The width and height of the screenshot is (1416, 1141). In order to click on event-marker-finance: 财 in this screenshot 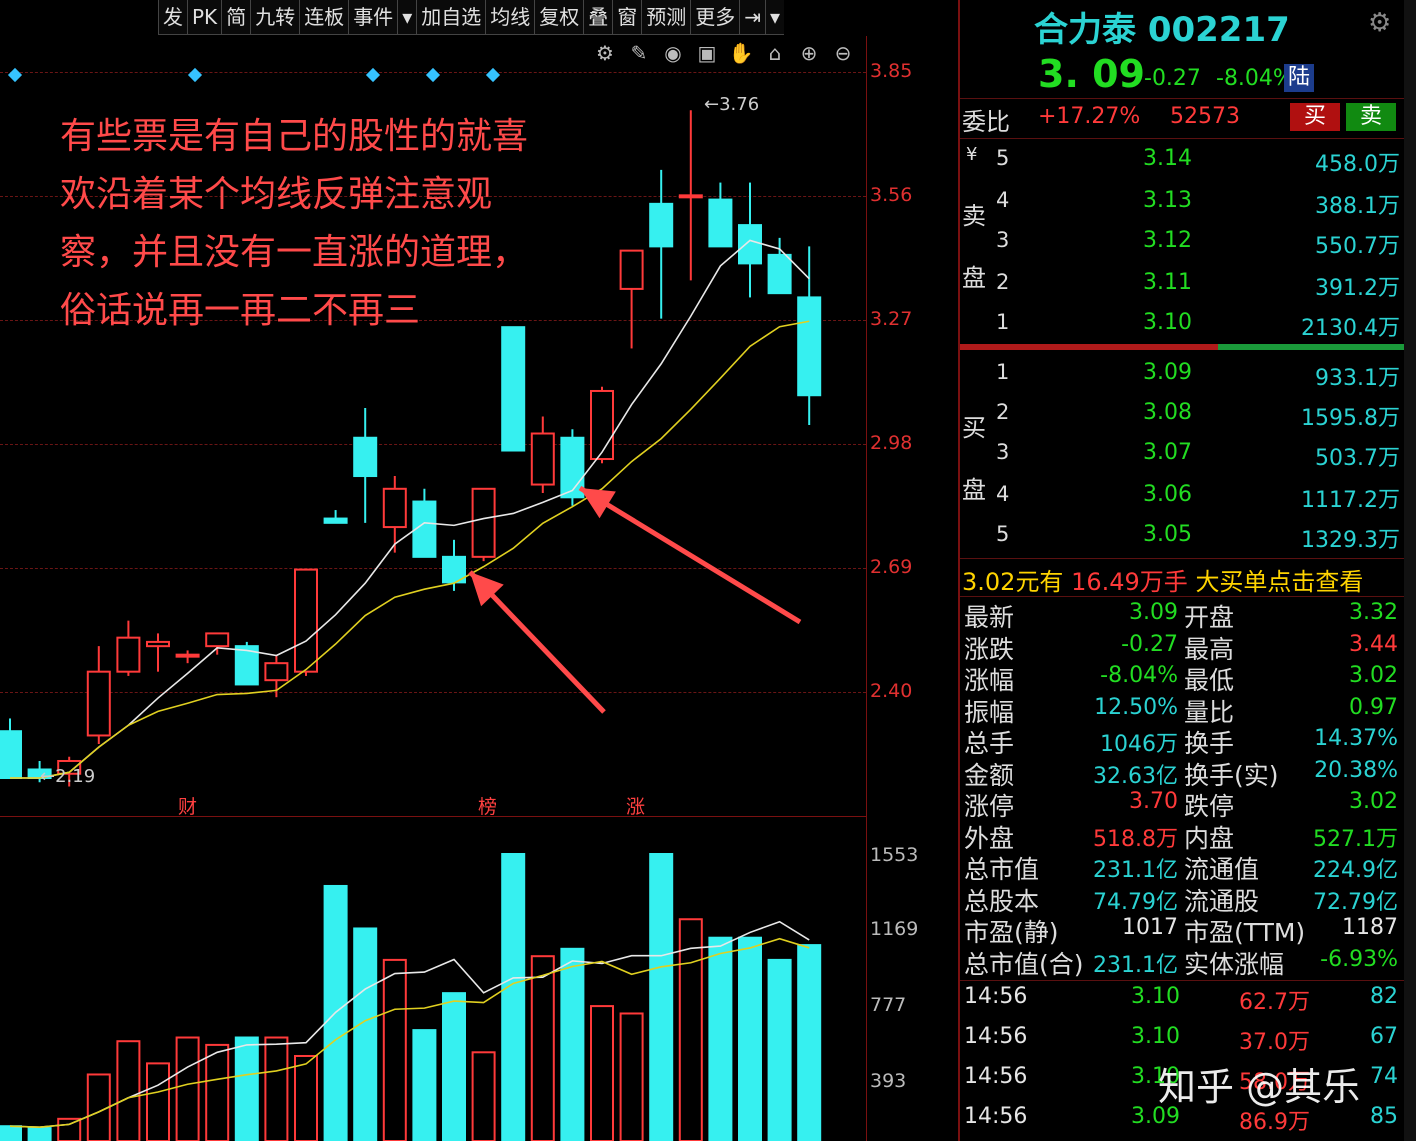, I will do `click(187, 805)`.